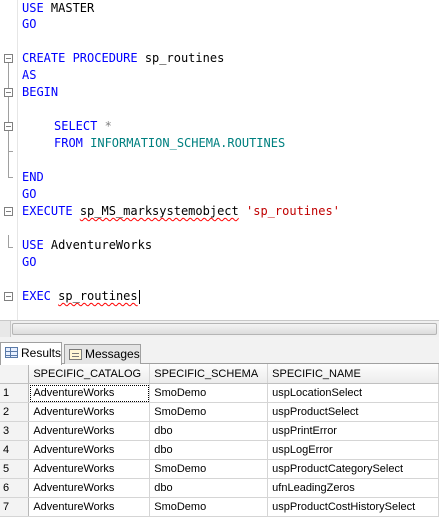 This screenshot has height=519, width=439. What do you see at coordinates (15, 431) in the screenshot?
I see `row-number: 3` at bounding box center [15, 431].